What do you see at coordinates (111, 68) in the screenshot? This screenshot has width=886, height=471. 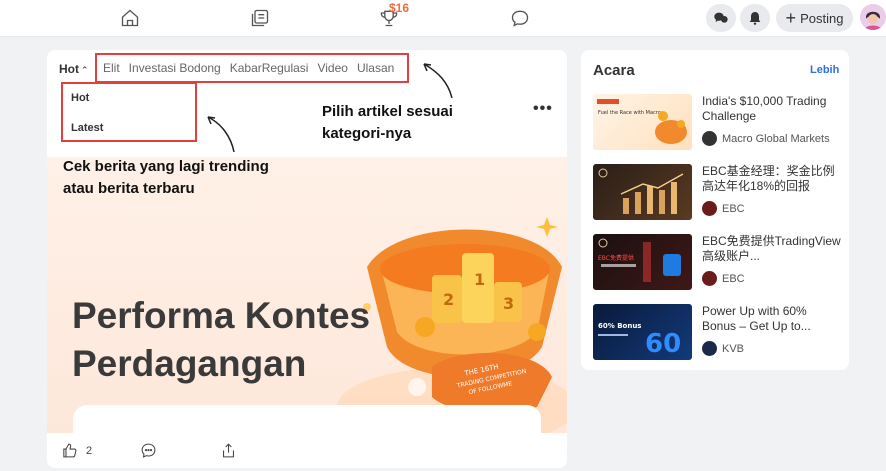 I see `tab-elit: Elit` at bounding box center [111, 68].